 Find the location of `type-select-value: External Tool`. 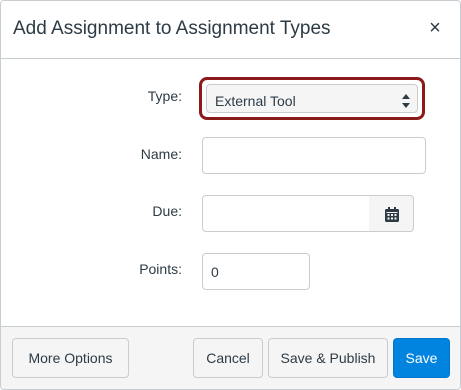

type-select-value: External Tool is located at coordinates (255, 101).